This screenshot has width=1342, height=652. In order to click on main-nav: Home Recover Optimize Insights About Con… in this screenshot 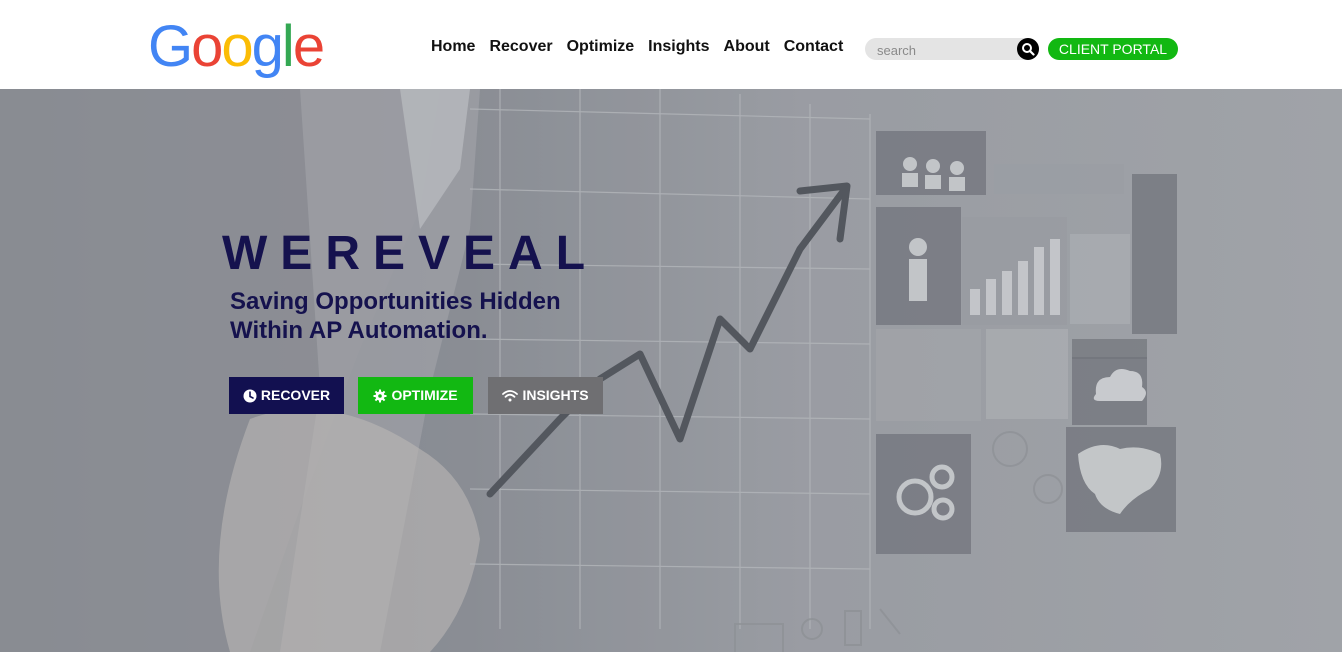, I will do `click(637, 47)`.